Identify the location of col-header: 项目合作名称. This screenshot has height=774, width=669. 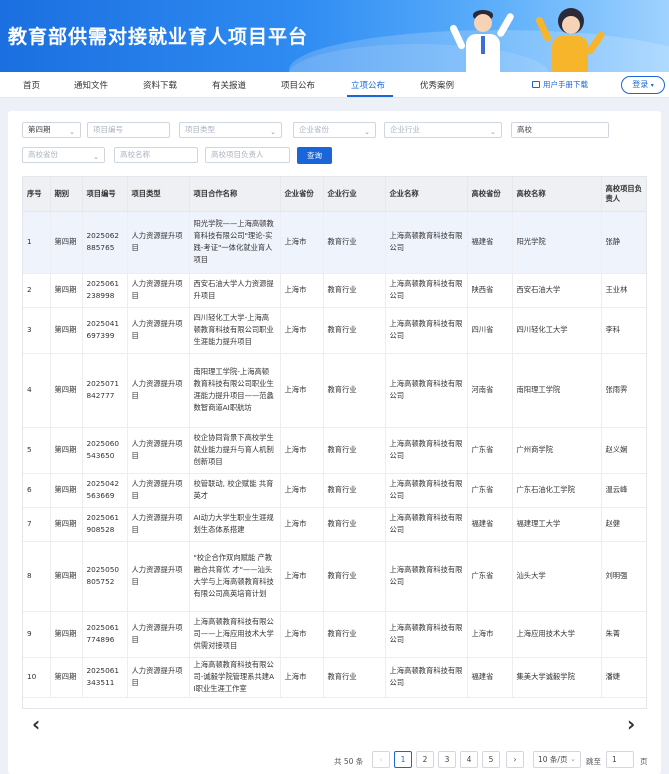
(235, 194).